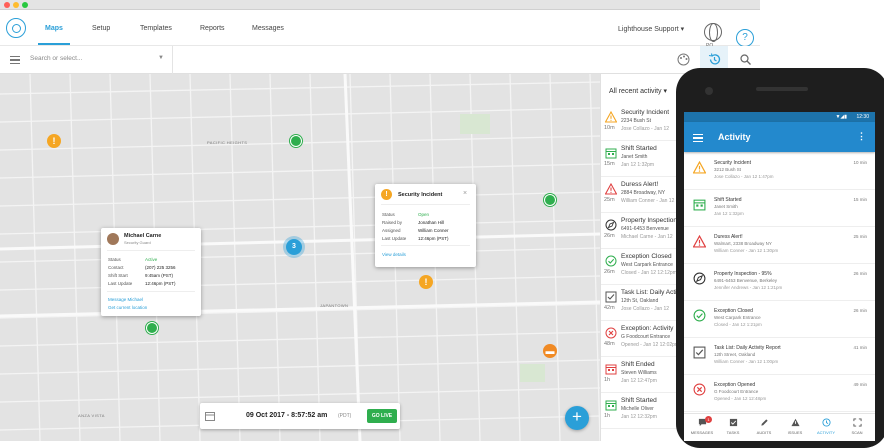 Image resolution: width=884 pixels, height=448 pixels. What do you see at coordinates (714, 59) in the screenshot?
I see `history-icon` at bounding box center [714, 59].